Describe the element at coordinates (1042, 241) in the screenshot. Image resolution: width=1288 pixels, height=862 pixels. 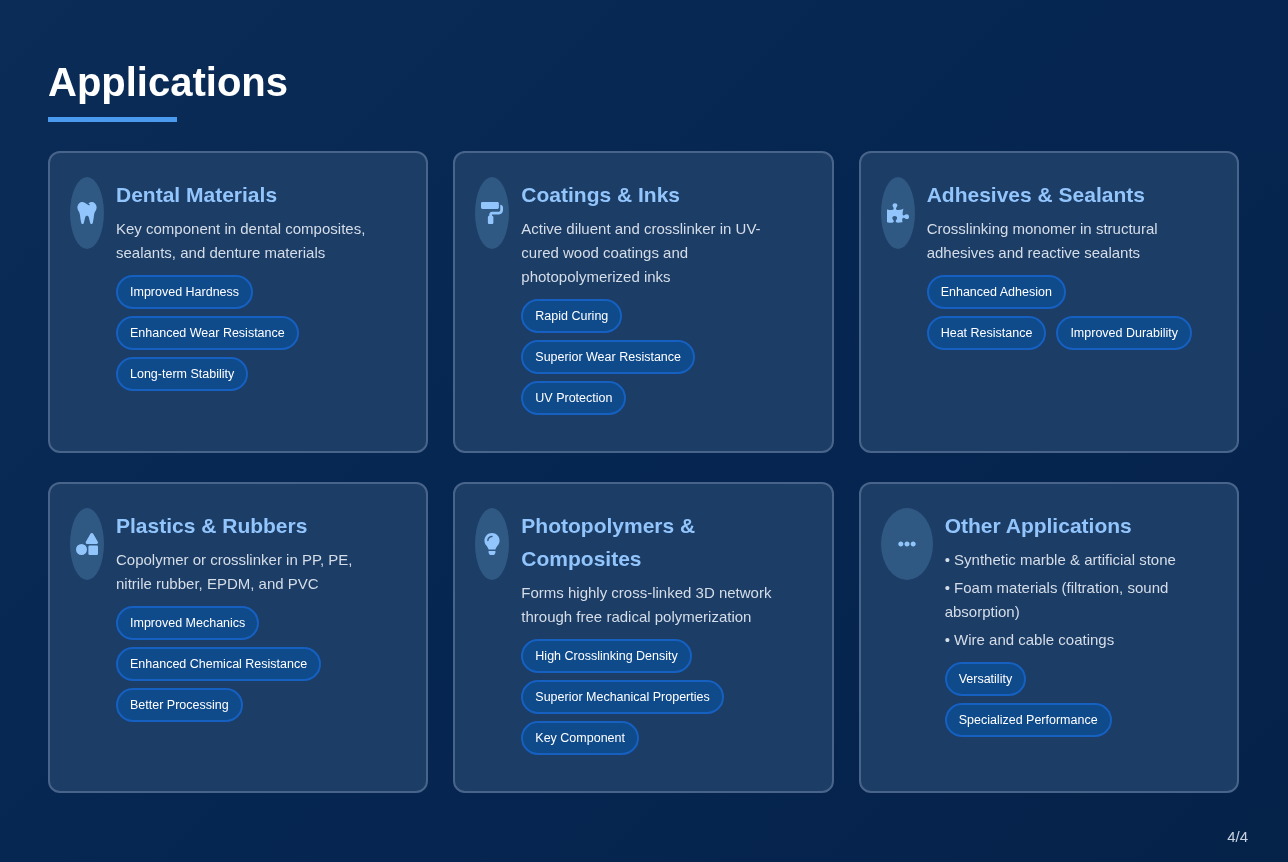
I see `card-description: Crosslinking monomer in structural adhesives and reactive sealants` at that location.